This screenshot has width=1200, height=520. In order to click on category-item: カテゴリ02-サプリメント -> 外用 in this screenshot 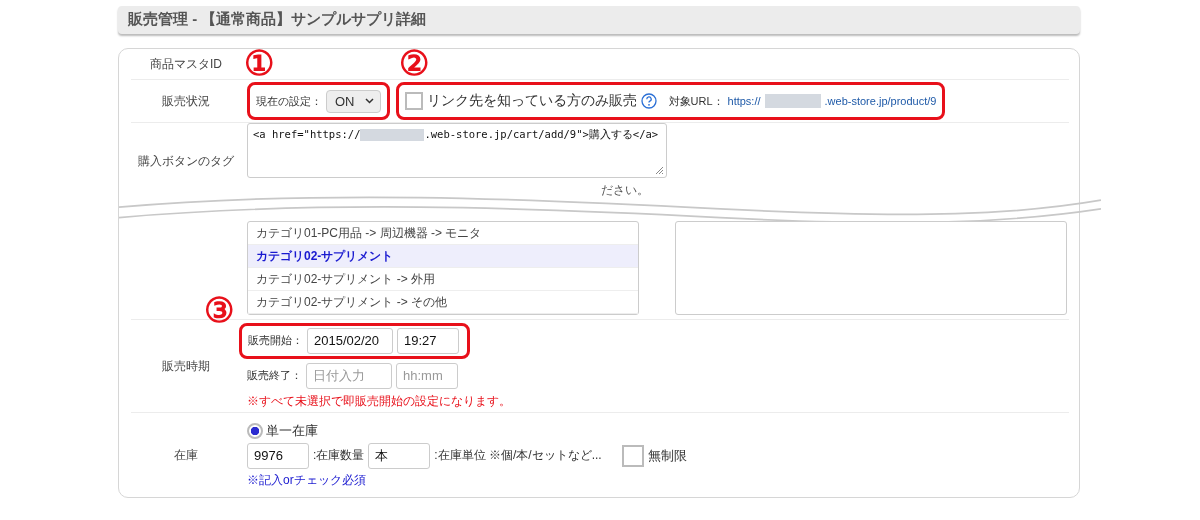, I will do `click(443, 279)`.